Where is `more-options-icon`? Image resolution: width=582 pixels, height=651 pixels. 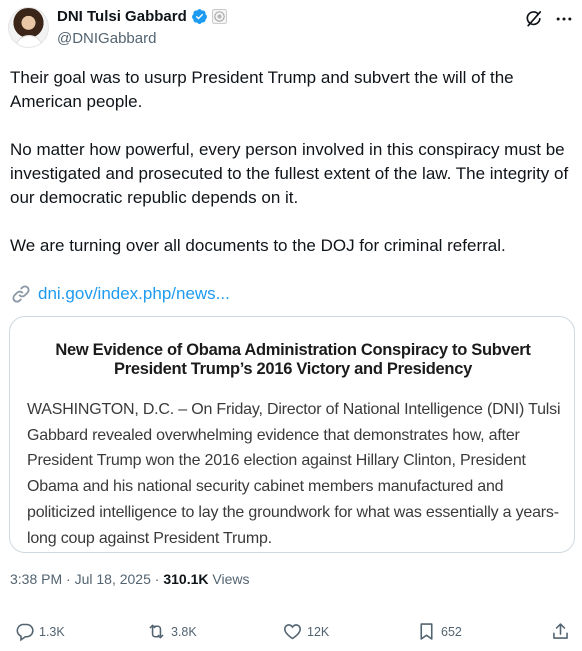
more-options-icon is located at coordinates (564, 19).